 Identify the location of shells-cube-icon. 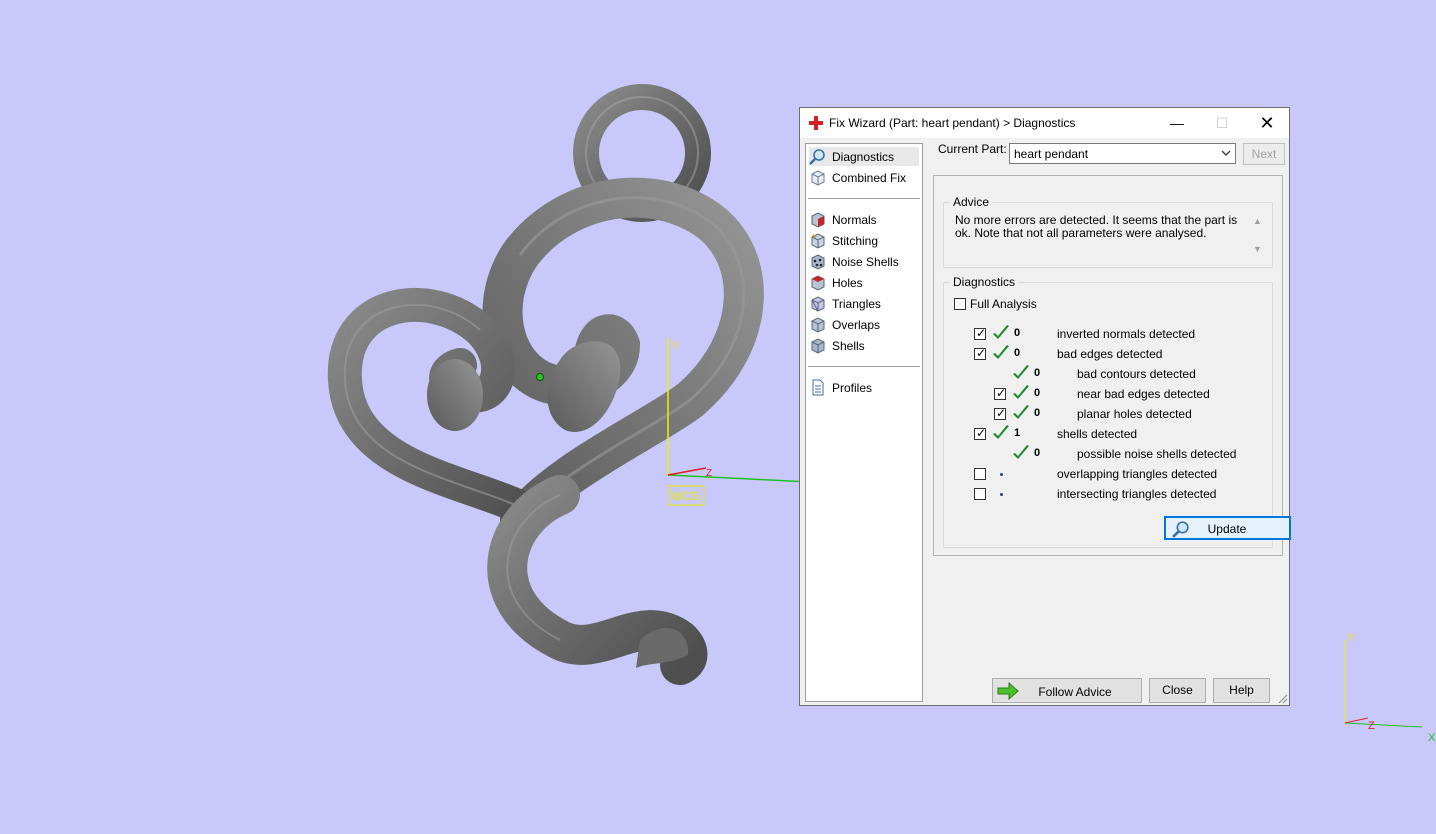
(818, 346).